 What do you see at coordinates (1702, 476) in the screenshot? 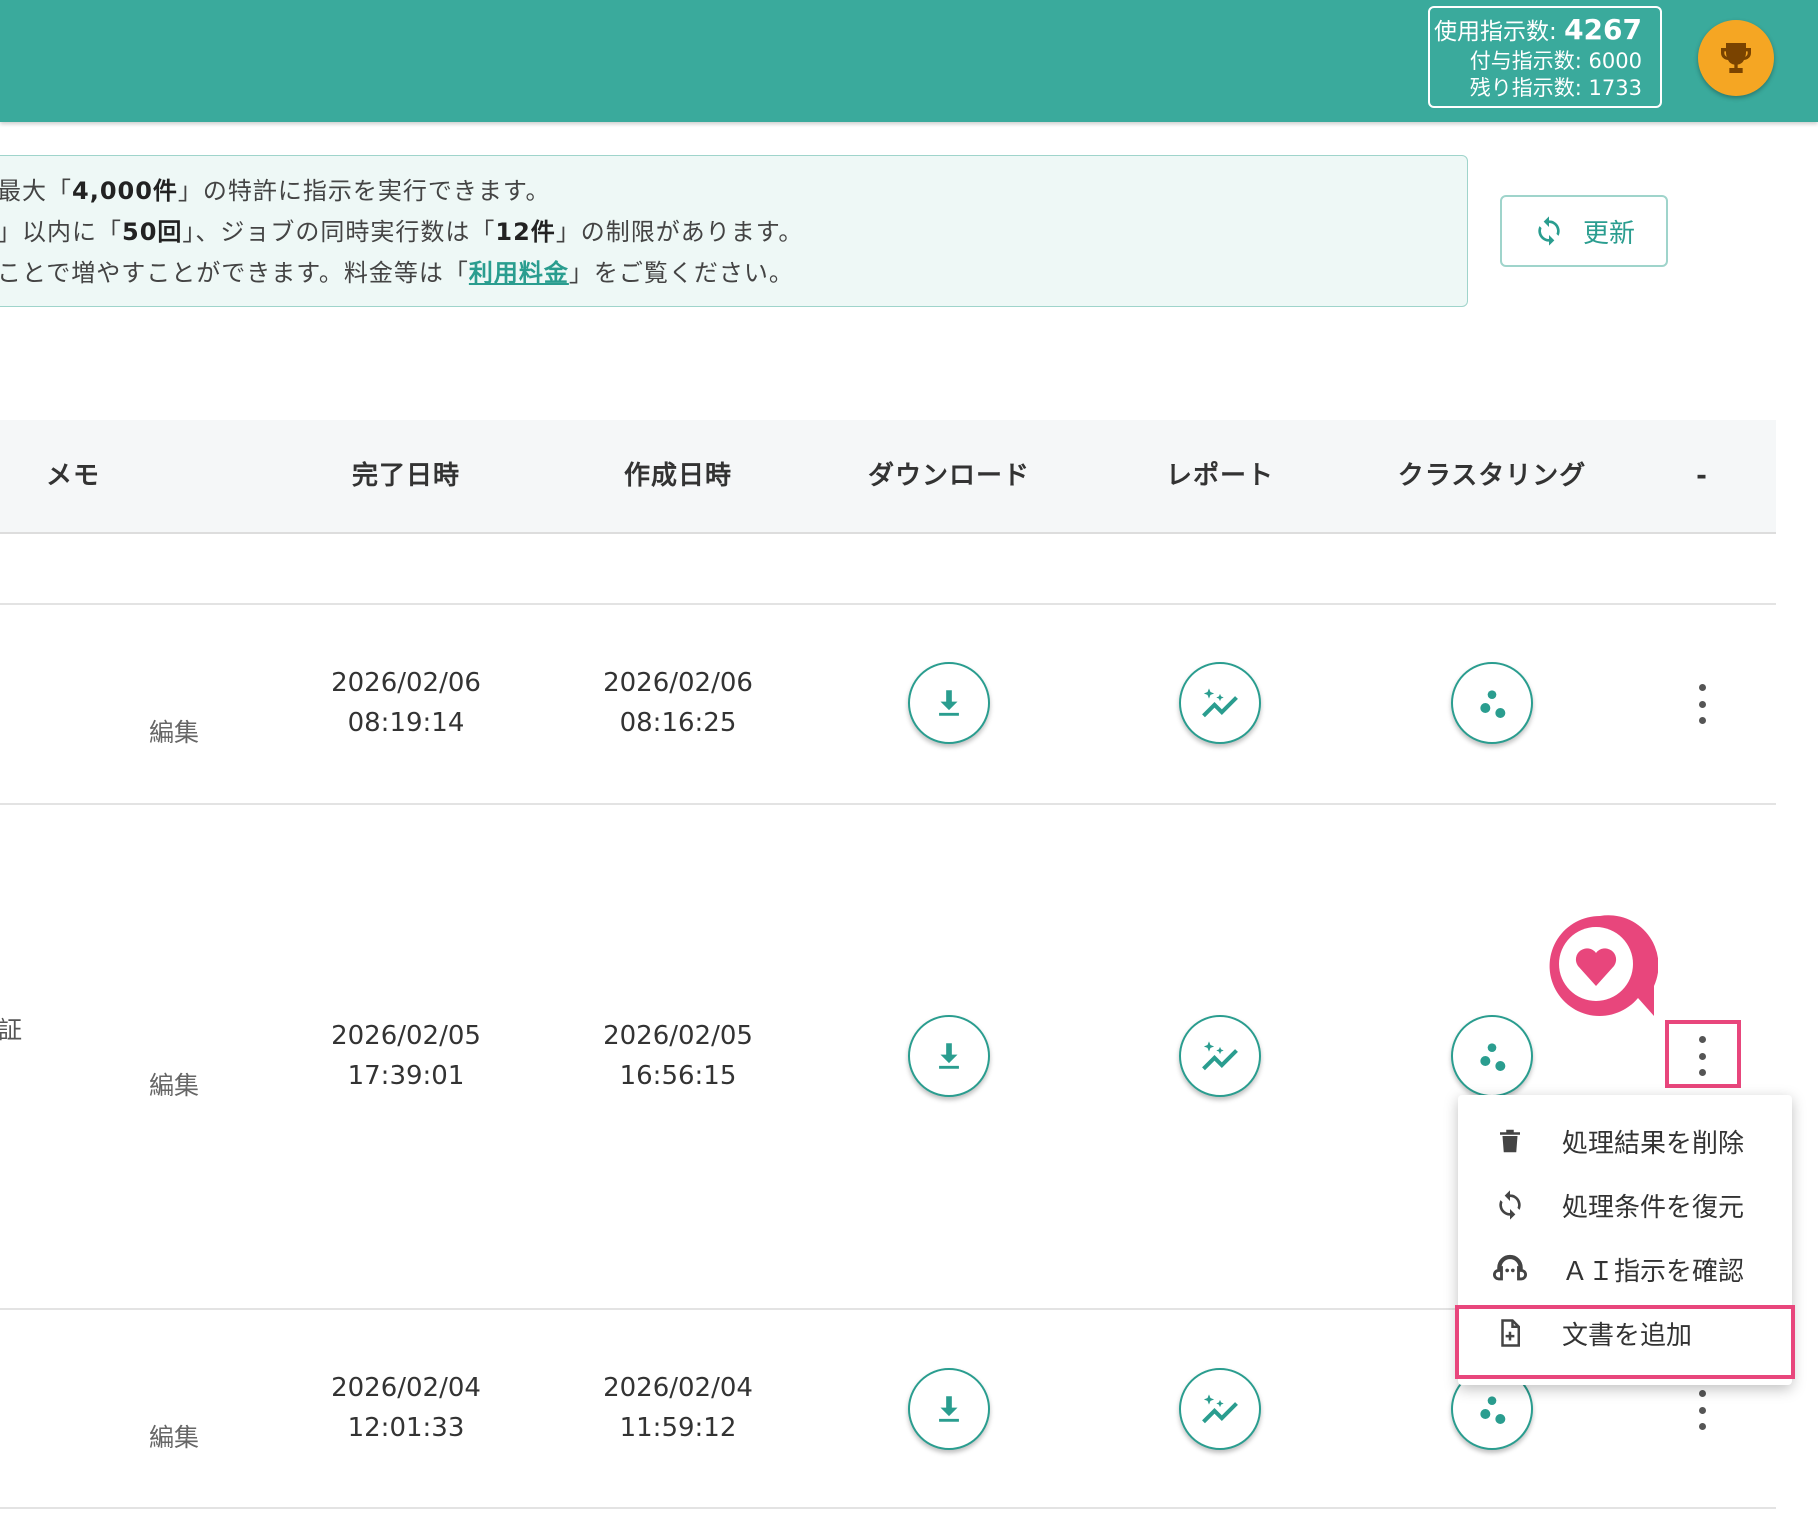
I see `col-more: -` at bounding box center [1702, 476].